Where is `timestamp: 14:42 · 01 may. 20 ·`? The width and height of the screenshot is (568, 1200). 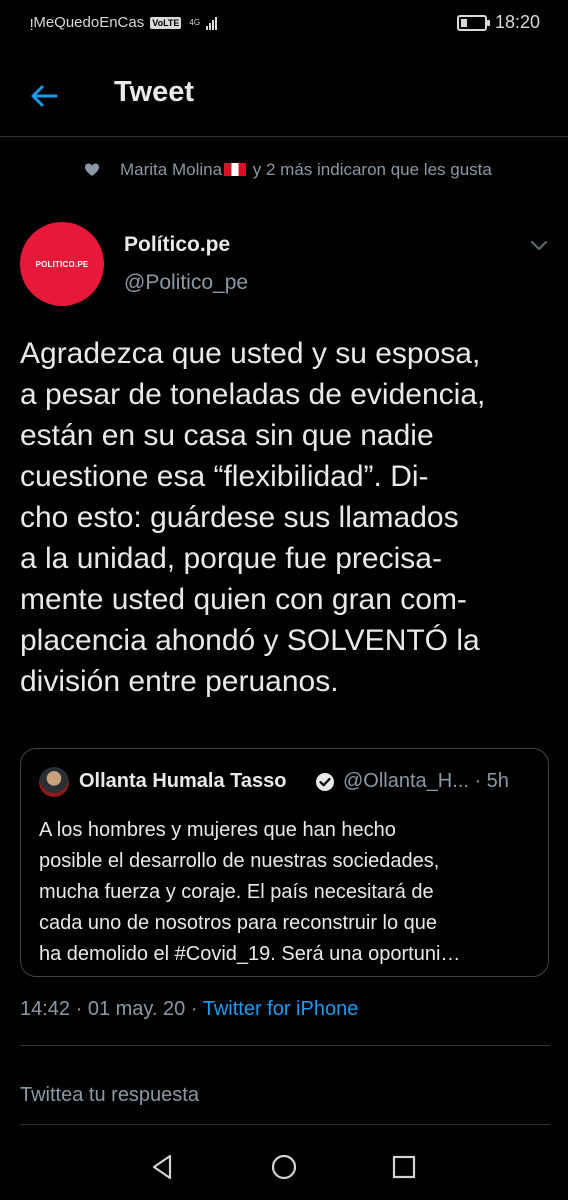
timestamp: 14:42 · 01 may. 20 · is located at coordinates (111, 1009).